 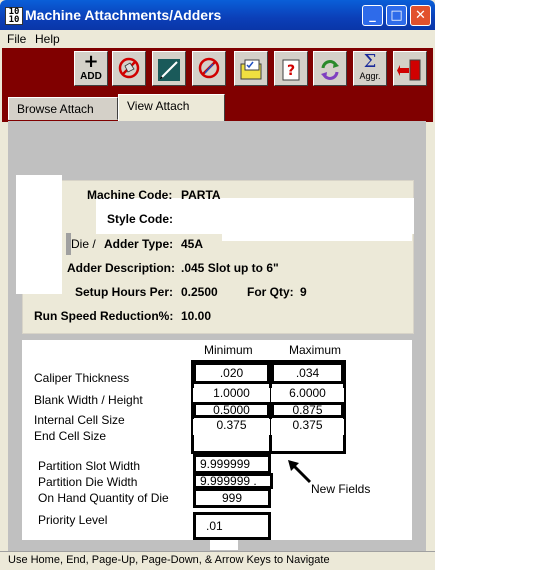 I want to click on maximize-button: □, so click(x=396, y=15).